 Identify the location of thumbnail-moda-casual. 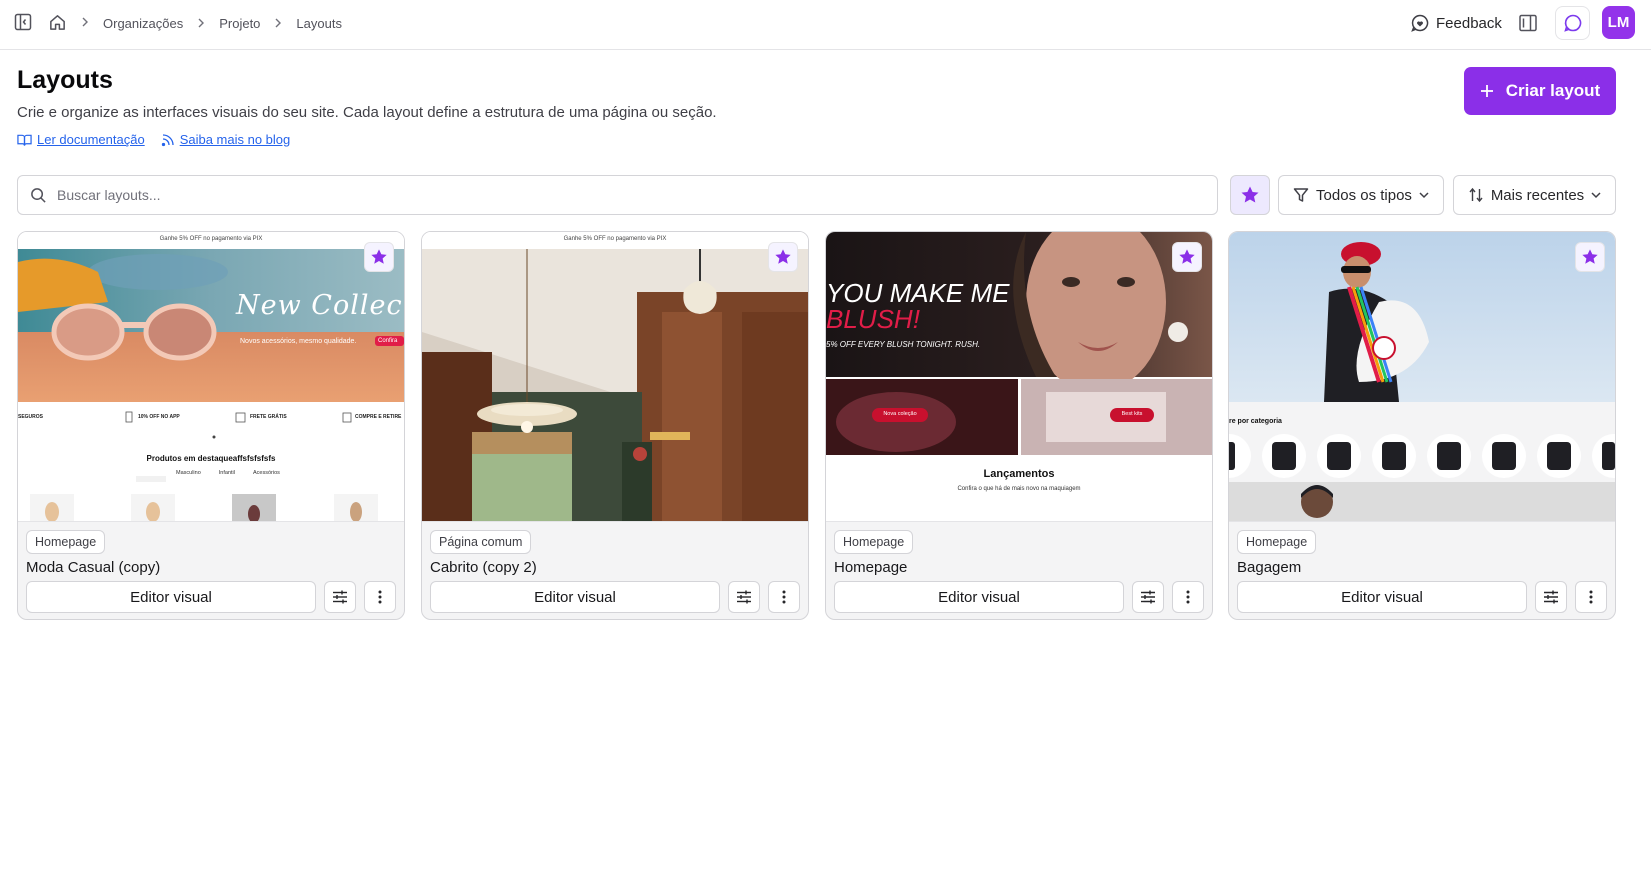
(211, 376).